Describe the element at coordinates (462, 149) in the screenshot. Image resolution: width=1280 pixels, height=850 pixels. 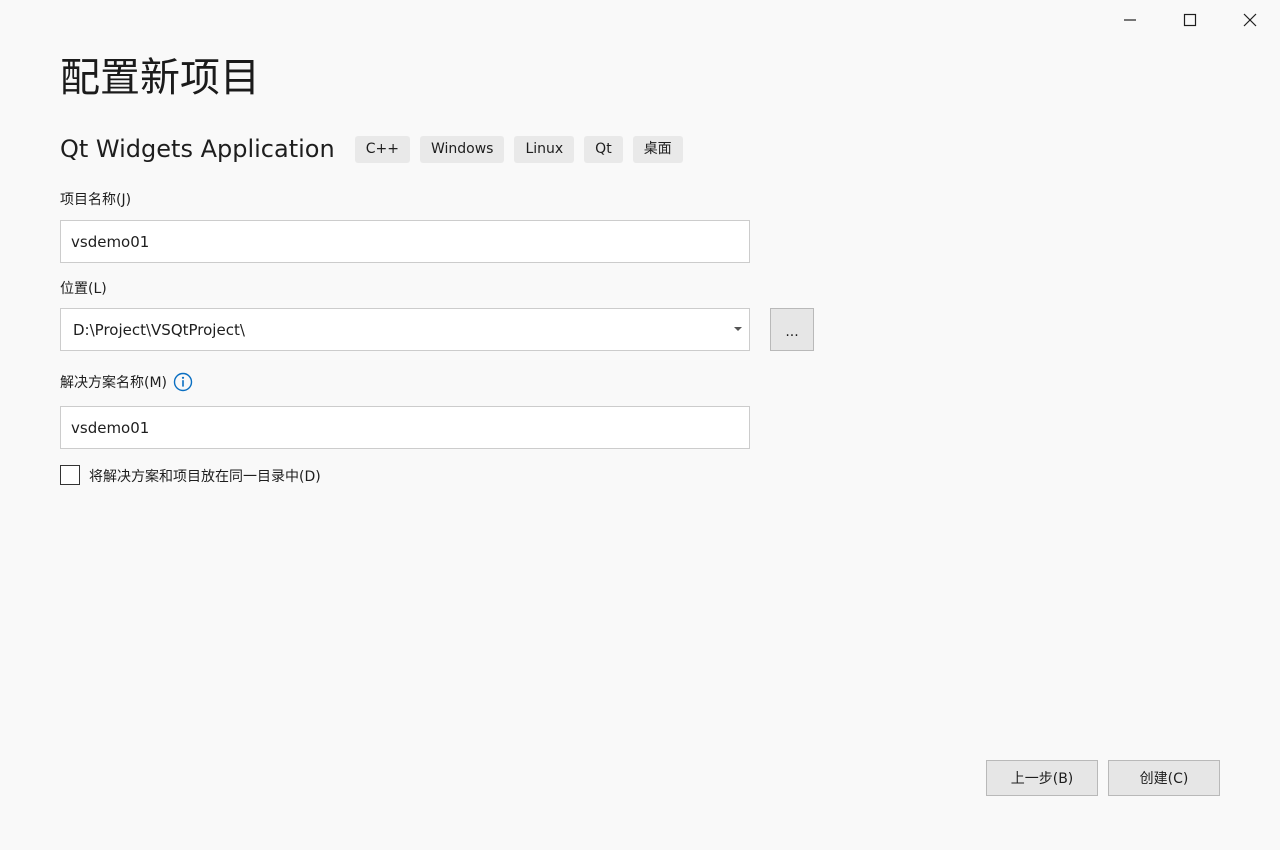
I see `tag-windows: Windows` at that location.